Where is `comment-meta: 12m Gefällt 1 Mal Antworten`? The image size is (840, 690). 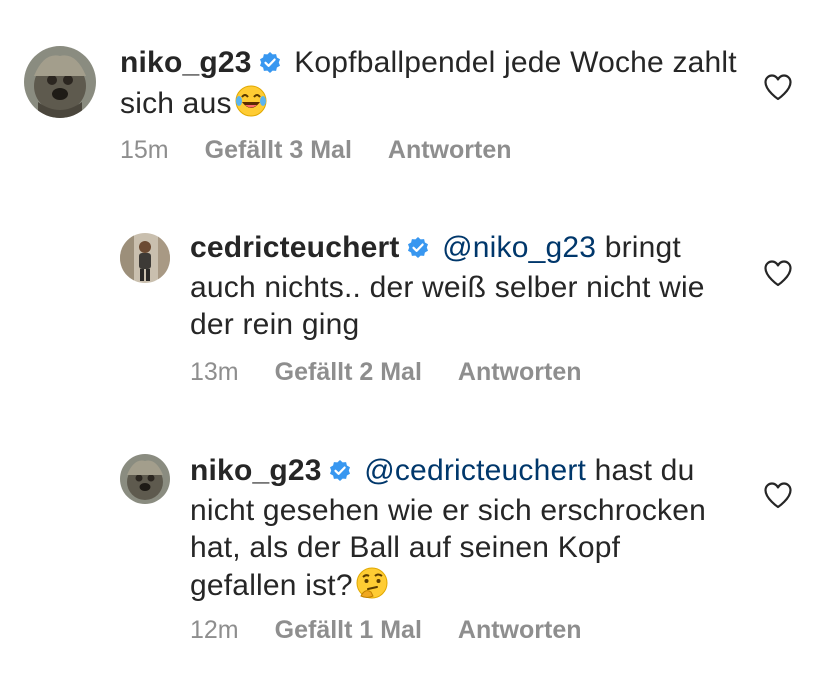 comment-meta: 12m Gefällt 1 Mal Antworten is located at coordinates (404, 630).